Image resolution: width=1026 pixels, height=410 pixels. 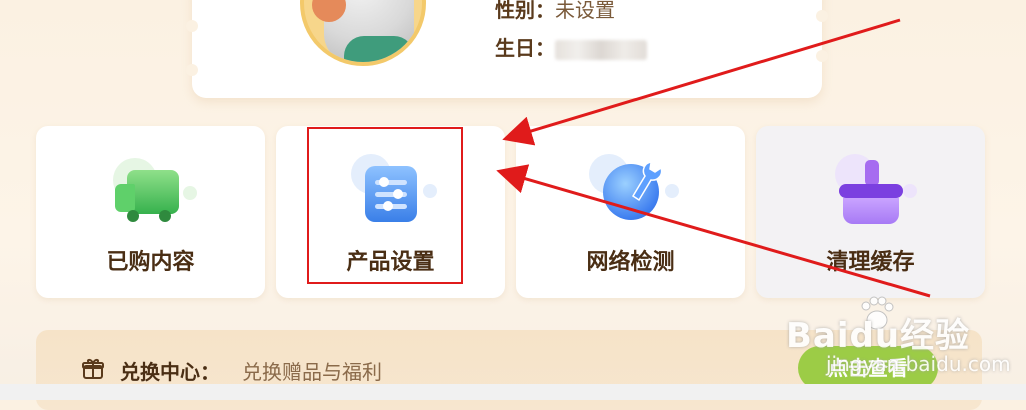 What do you see at coordinates (312, 372) in the screenshot?
I see `redeem-description: 兑换赠品与福利` at bounding box center [312, 372].